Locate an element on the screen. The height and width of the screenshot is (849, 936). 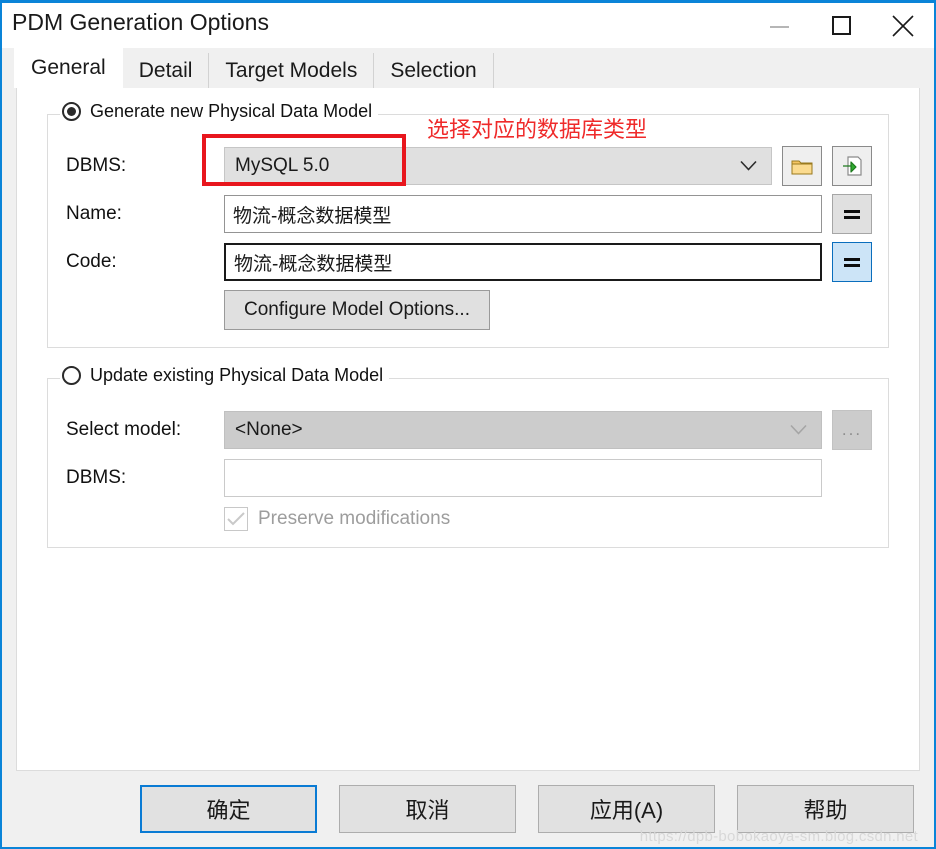
maximize-icon is located at coordinates (841, 25).